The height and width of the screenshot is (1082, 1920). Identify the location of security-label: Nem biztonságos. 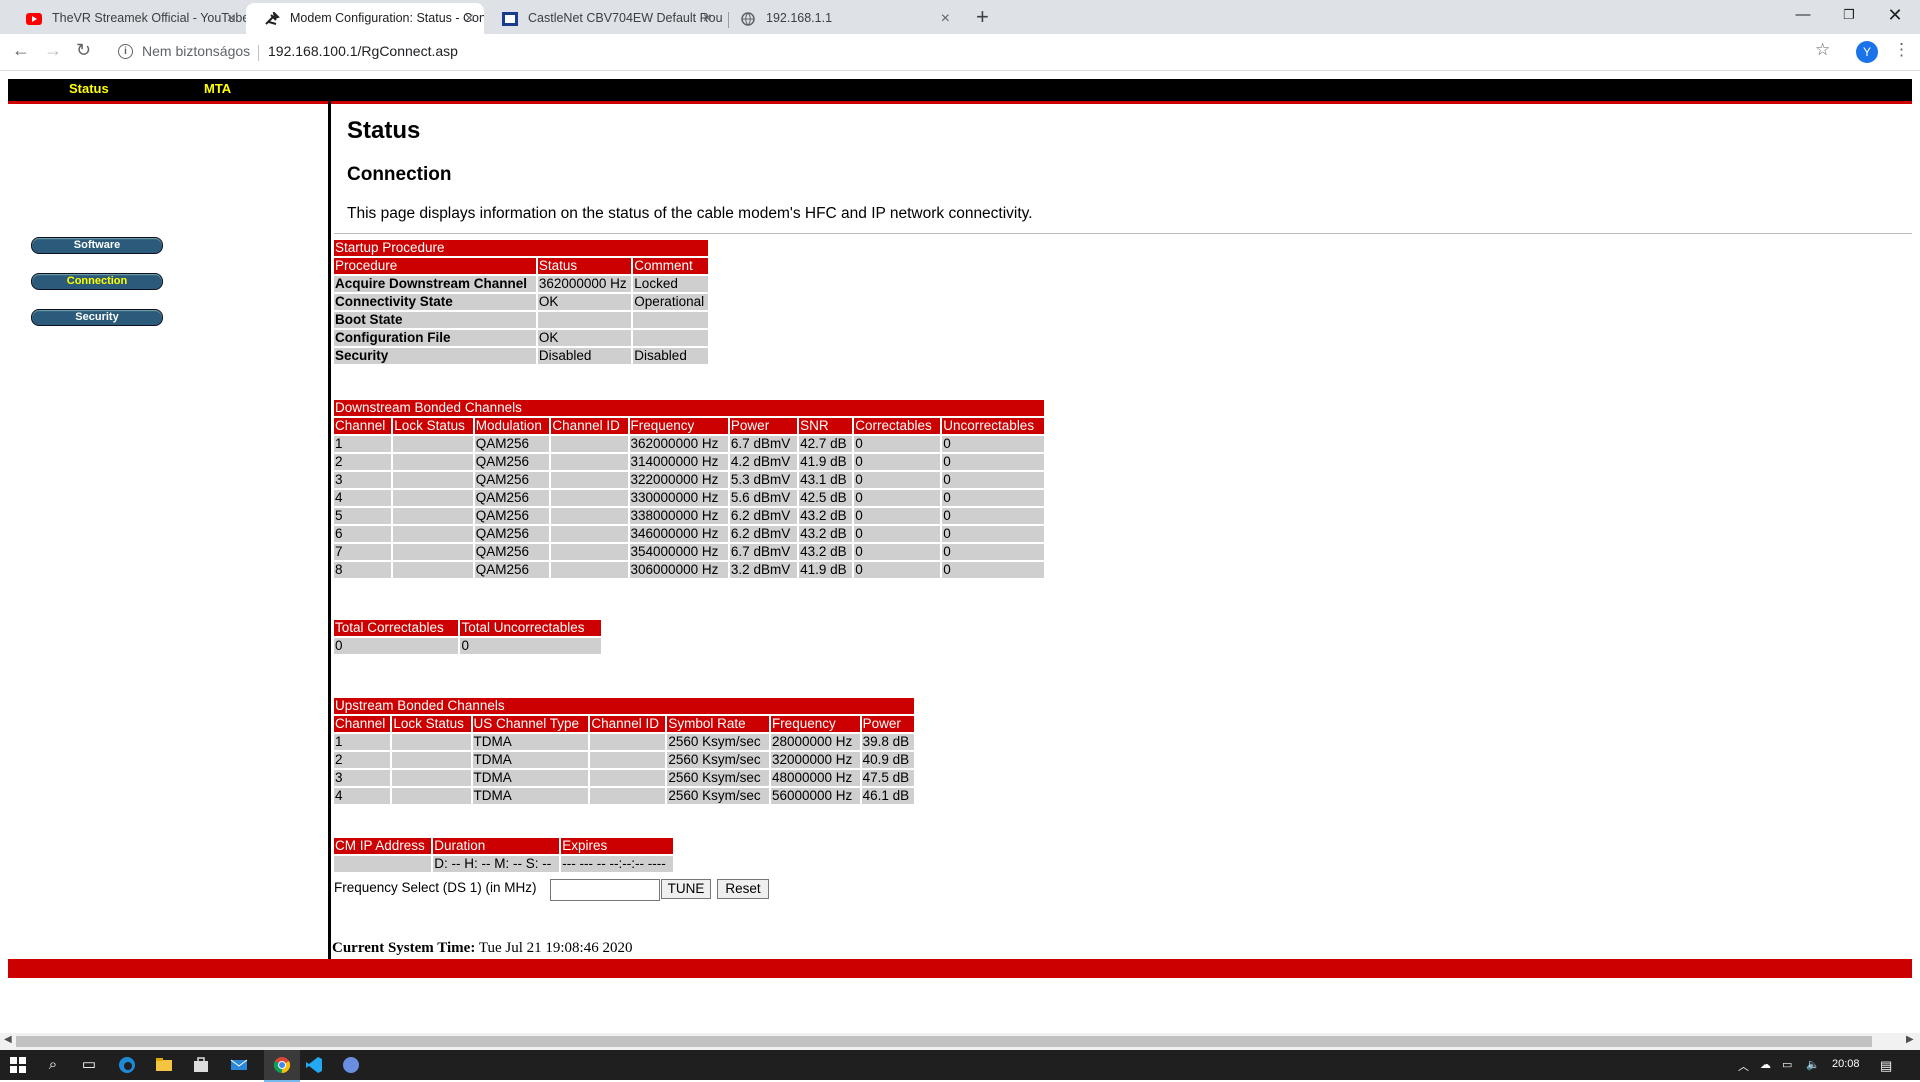
(196, 51).